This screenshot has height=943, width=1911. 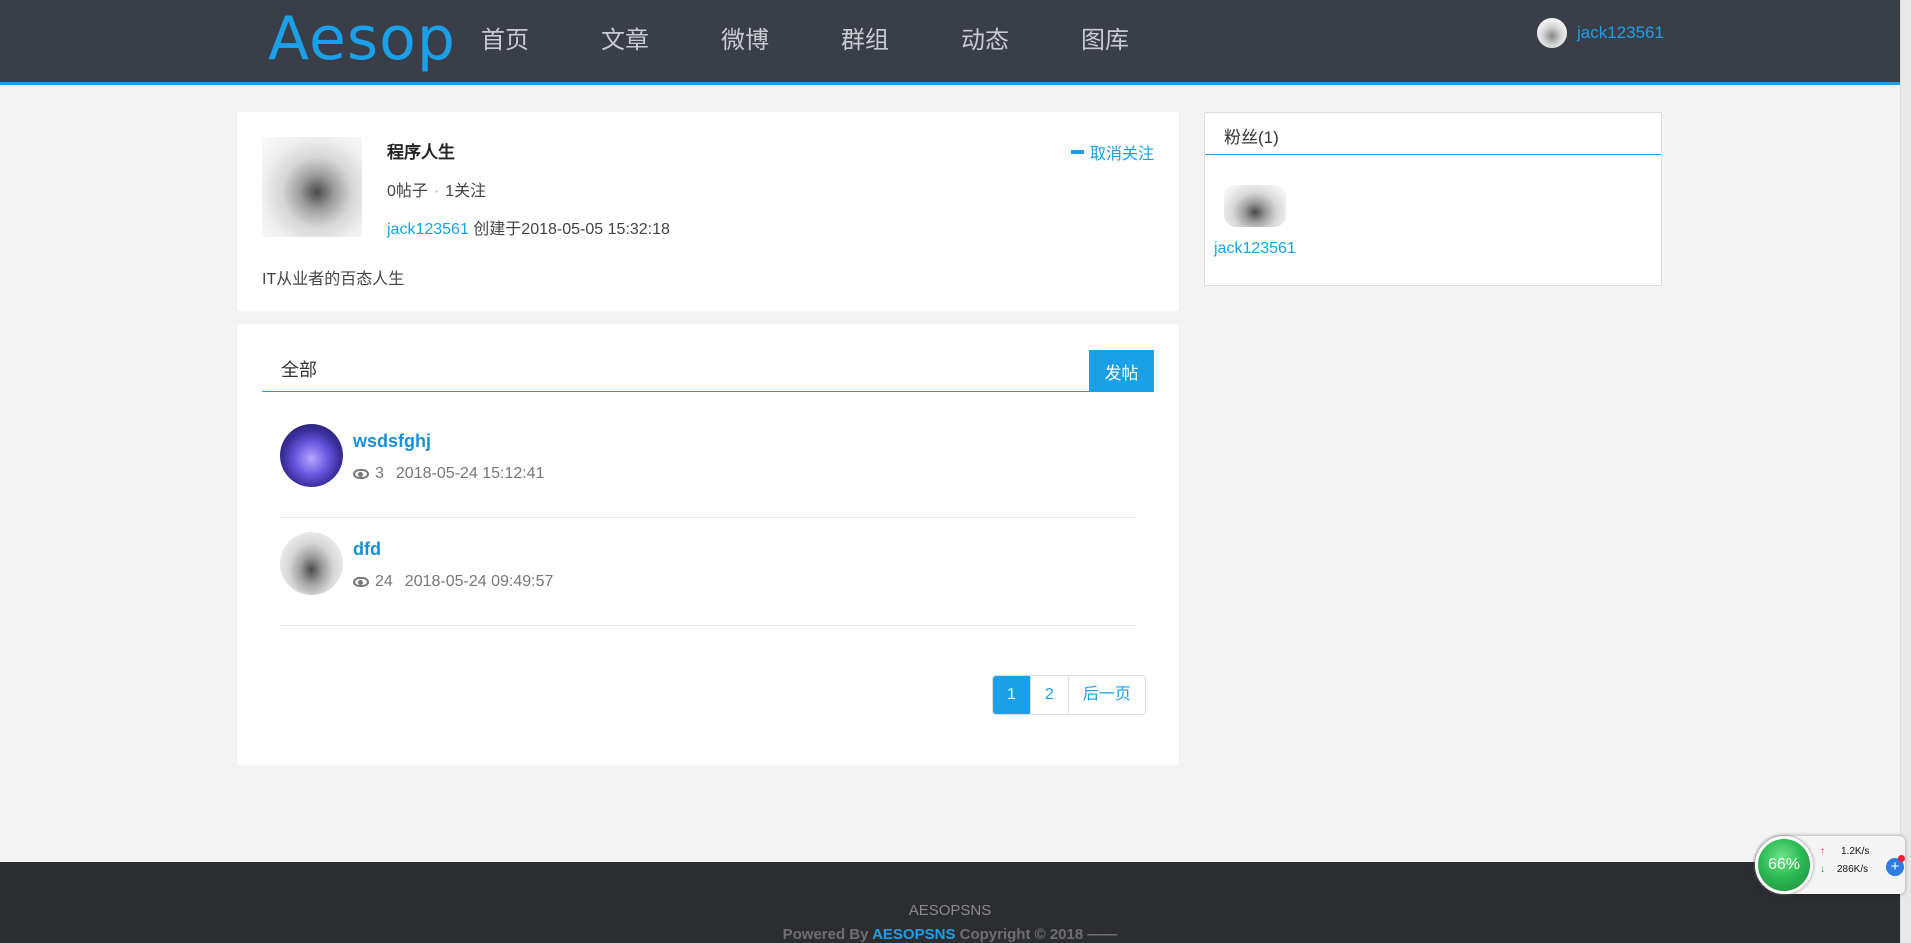 I want to click on nav-activity: 动态, so click(x=985, y=41).